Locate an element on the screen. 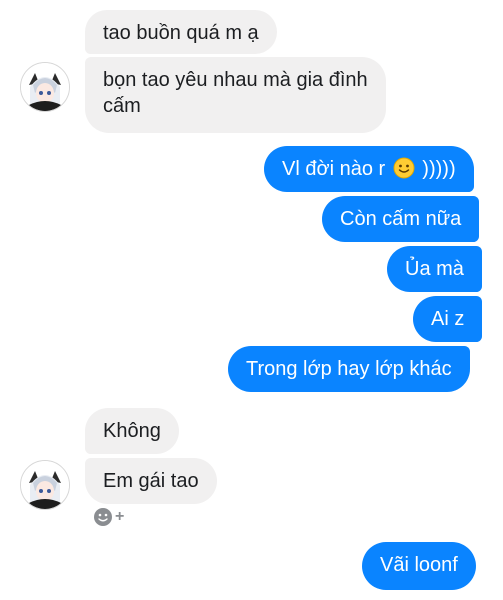  message-text: Ủa mà is located at coordinates (434, 269).